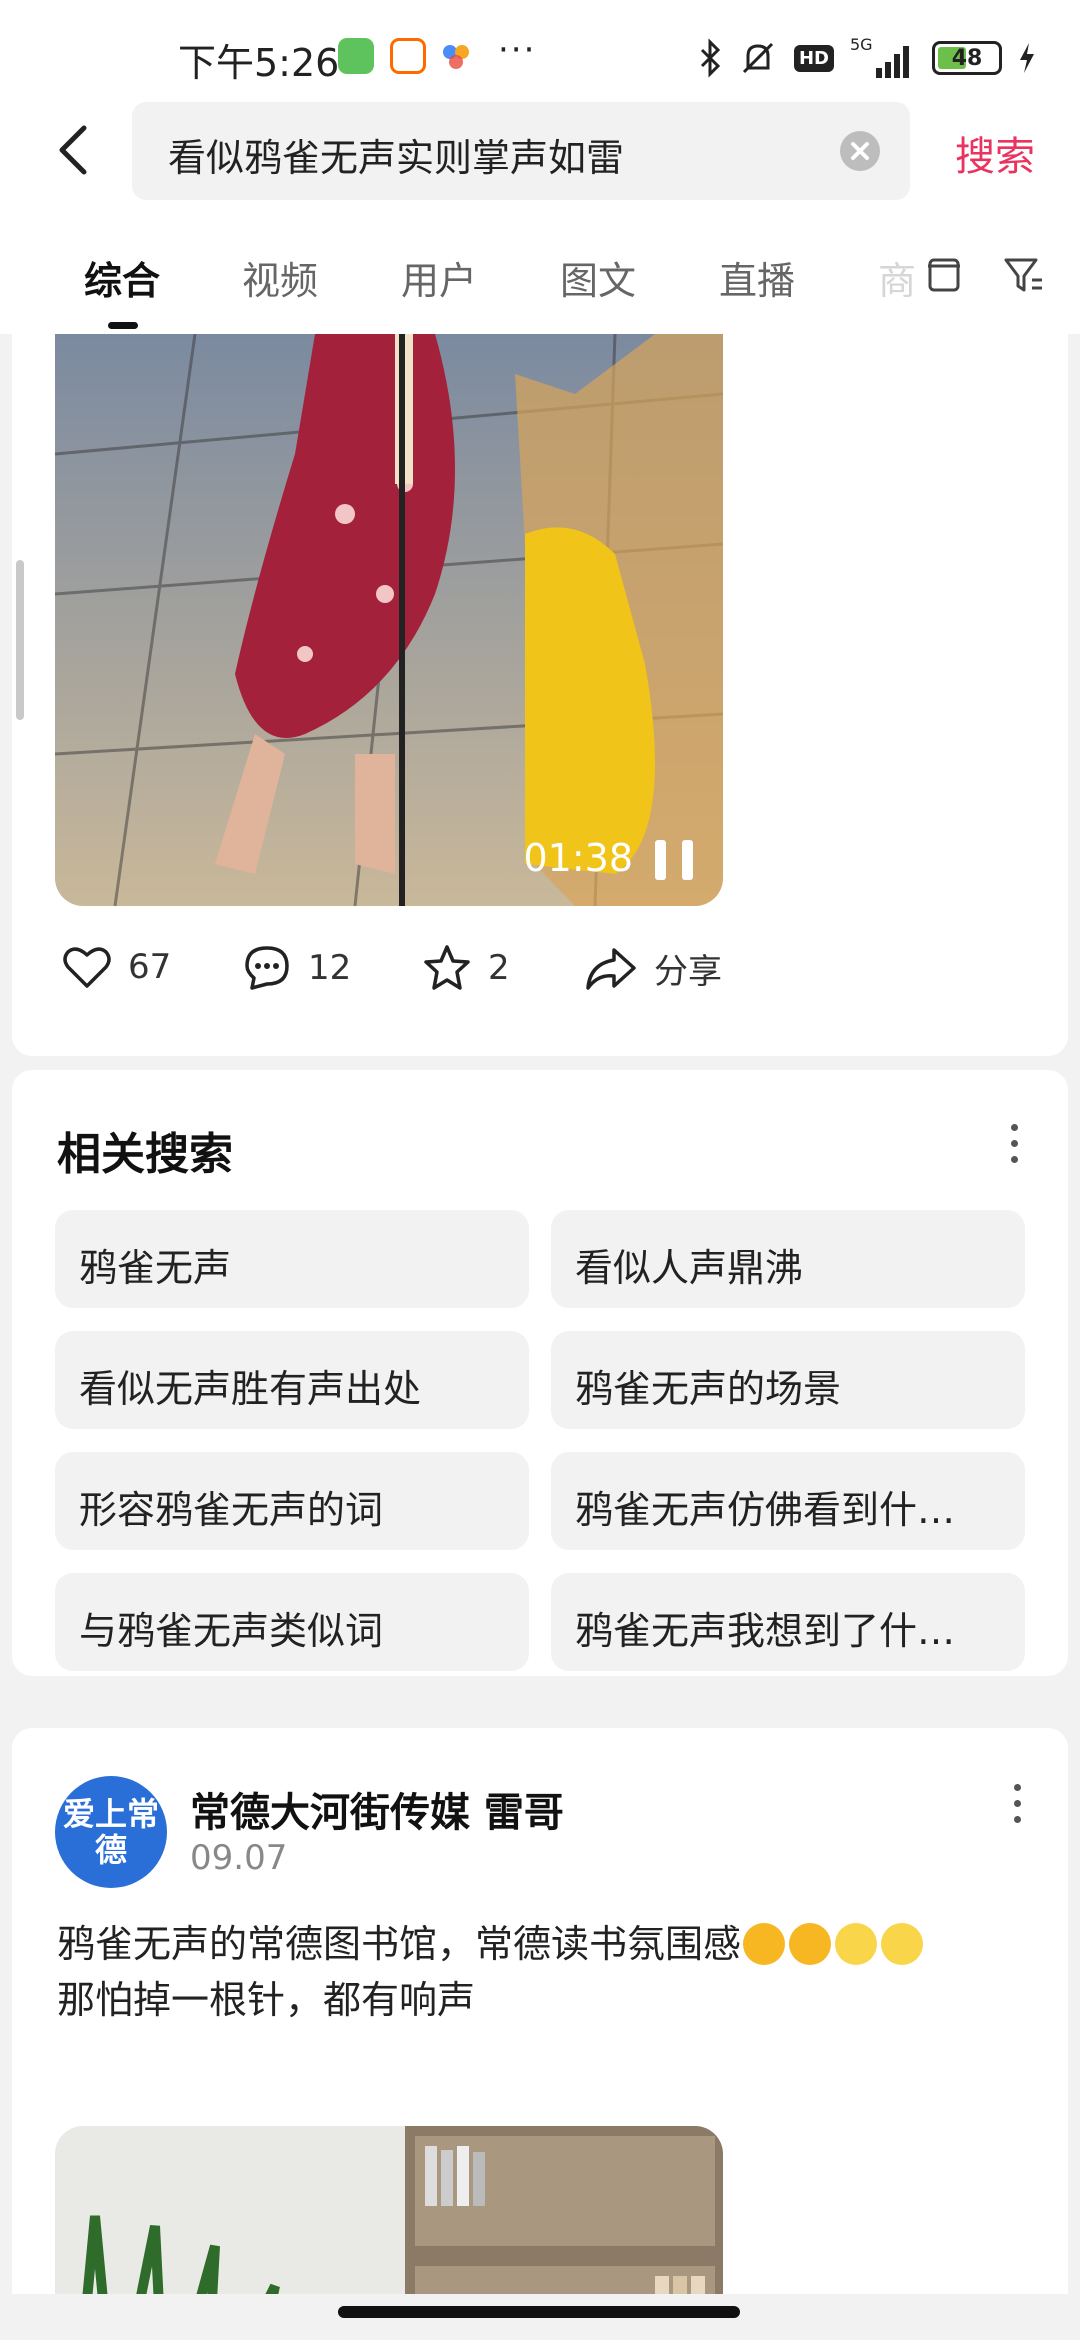  What do you see at coordinates (439, 277) in the screenshot?
I see `tab-users: 用户` at bounding box center [439, 277].